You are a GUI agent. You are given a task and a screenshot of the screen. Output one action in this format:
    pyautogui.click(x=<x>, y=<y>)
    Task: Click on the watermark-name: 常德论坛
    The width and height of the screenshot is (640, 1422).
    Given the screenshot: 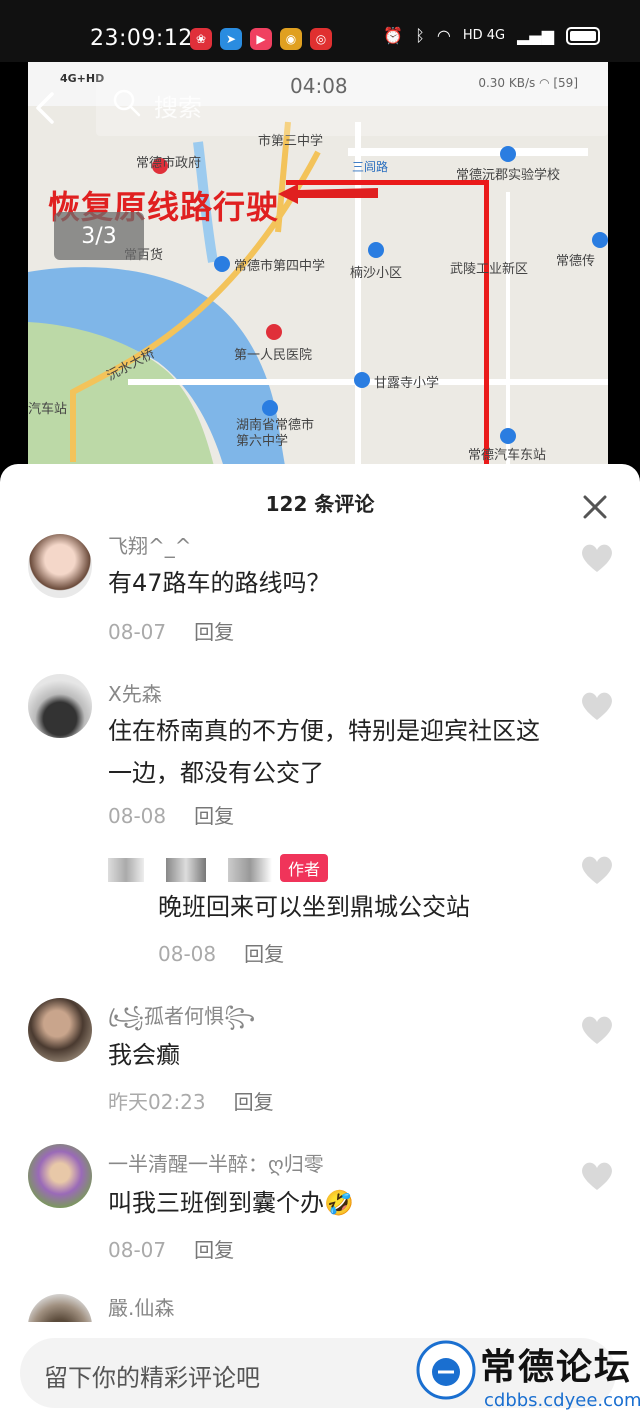 What is the action you would take?
    pyautogui.click(x=556, y=1367)
    